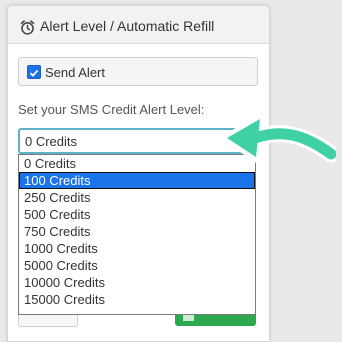 The width and height of the screenshot is (342, 342). I want to click on cancel-button, so click(48, 320).